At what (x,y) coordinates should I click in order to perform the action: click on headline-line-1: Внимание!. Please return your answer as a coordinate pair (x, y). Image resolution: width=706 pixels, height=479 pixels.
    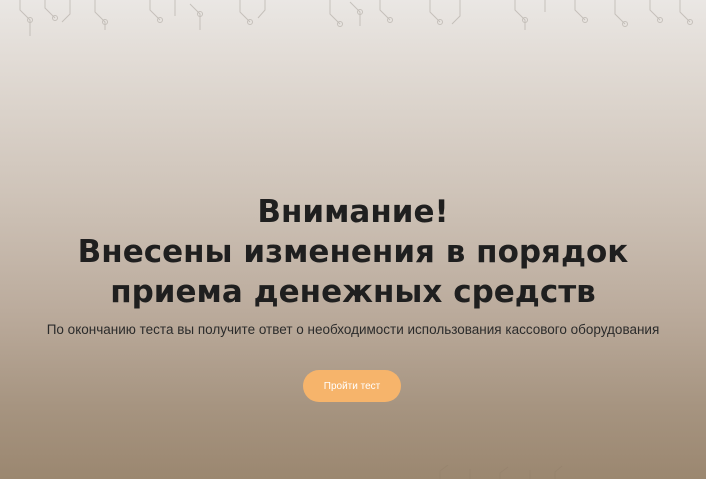
    Looking at the image, I should click on (353, 212).